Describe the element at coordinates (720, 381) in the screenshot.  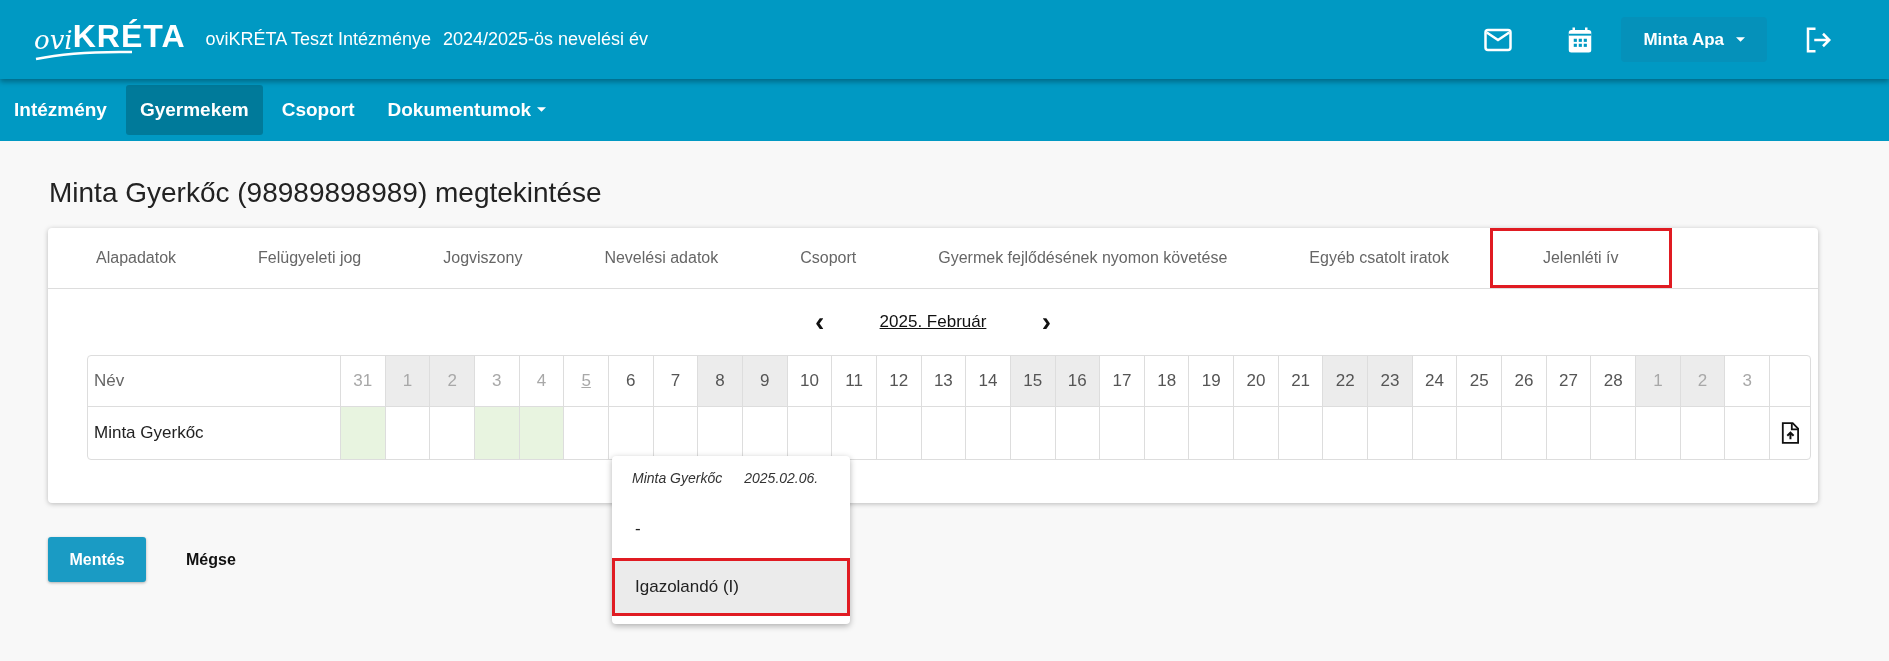
I see `day-header: 8` at that location.